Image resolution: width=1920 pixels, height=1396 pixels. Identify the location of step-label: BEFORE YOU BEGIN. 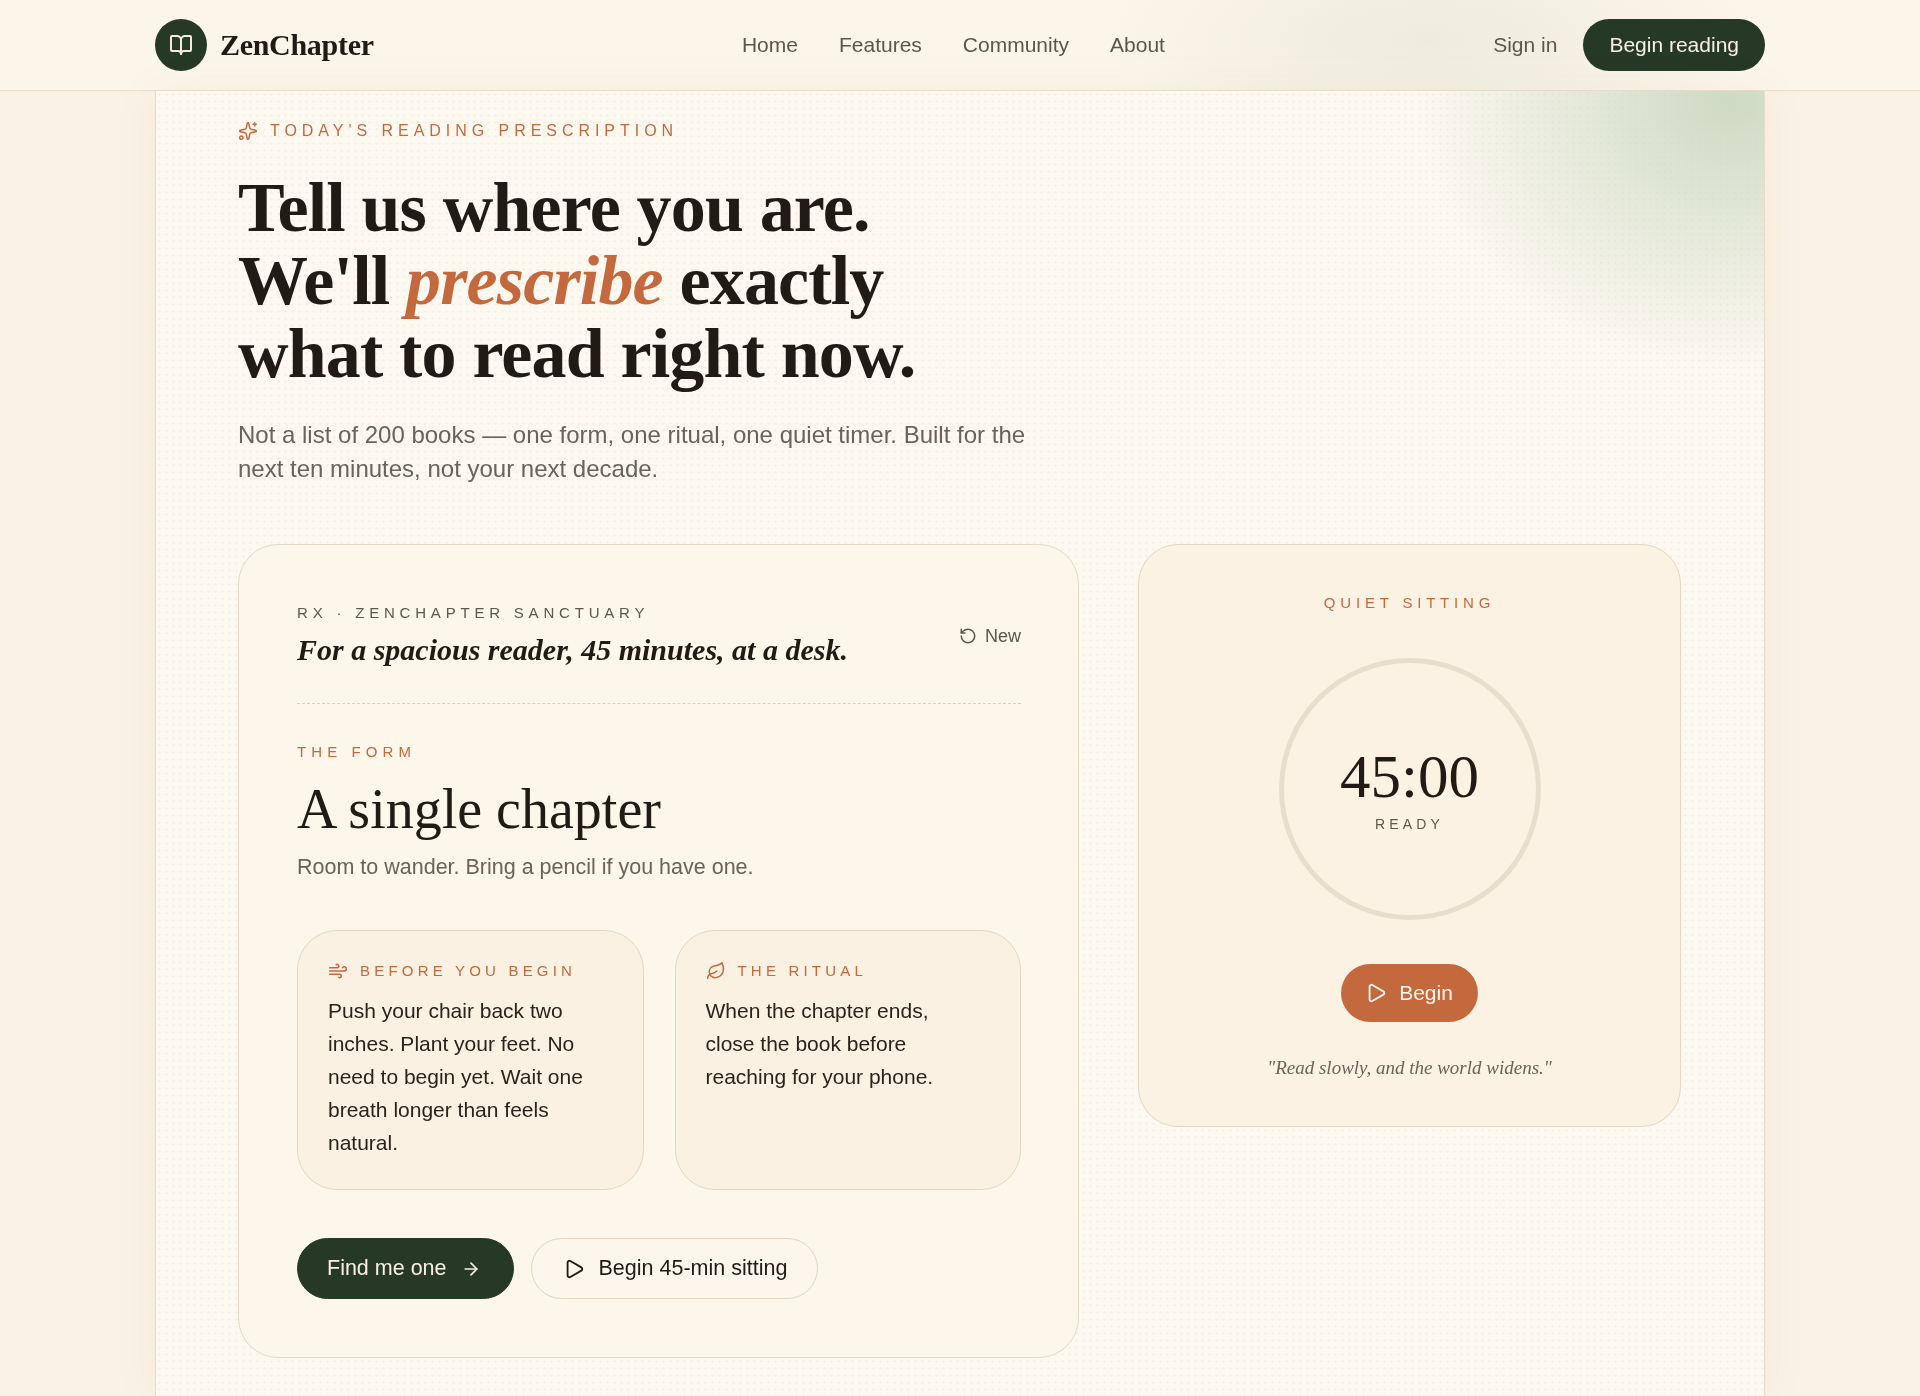
(468, 971).